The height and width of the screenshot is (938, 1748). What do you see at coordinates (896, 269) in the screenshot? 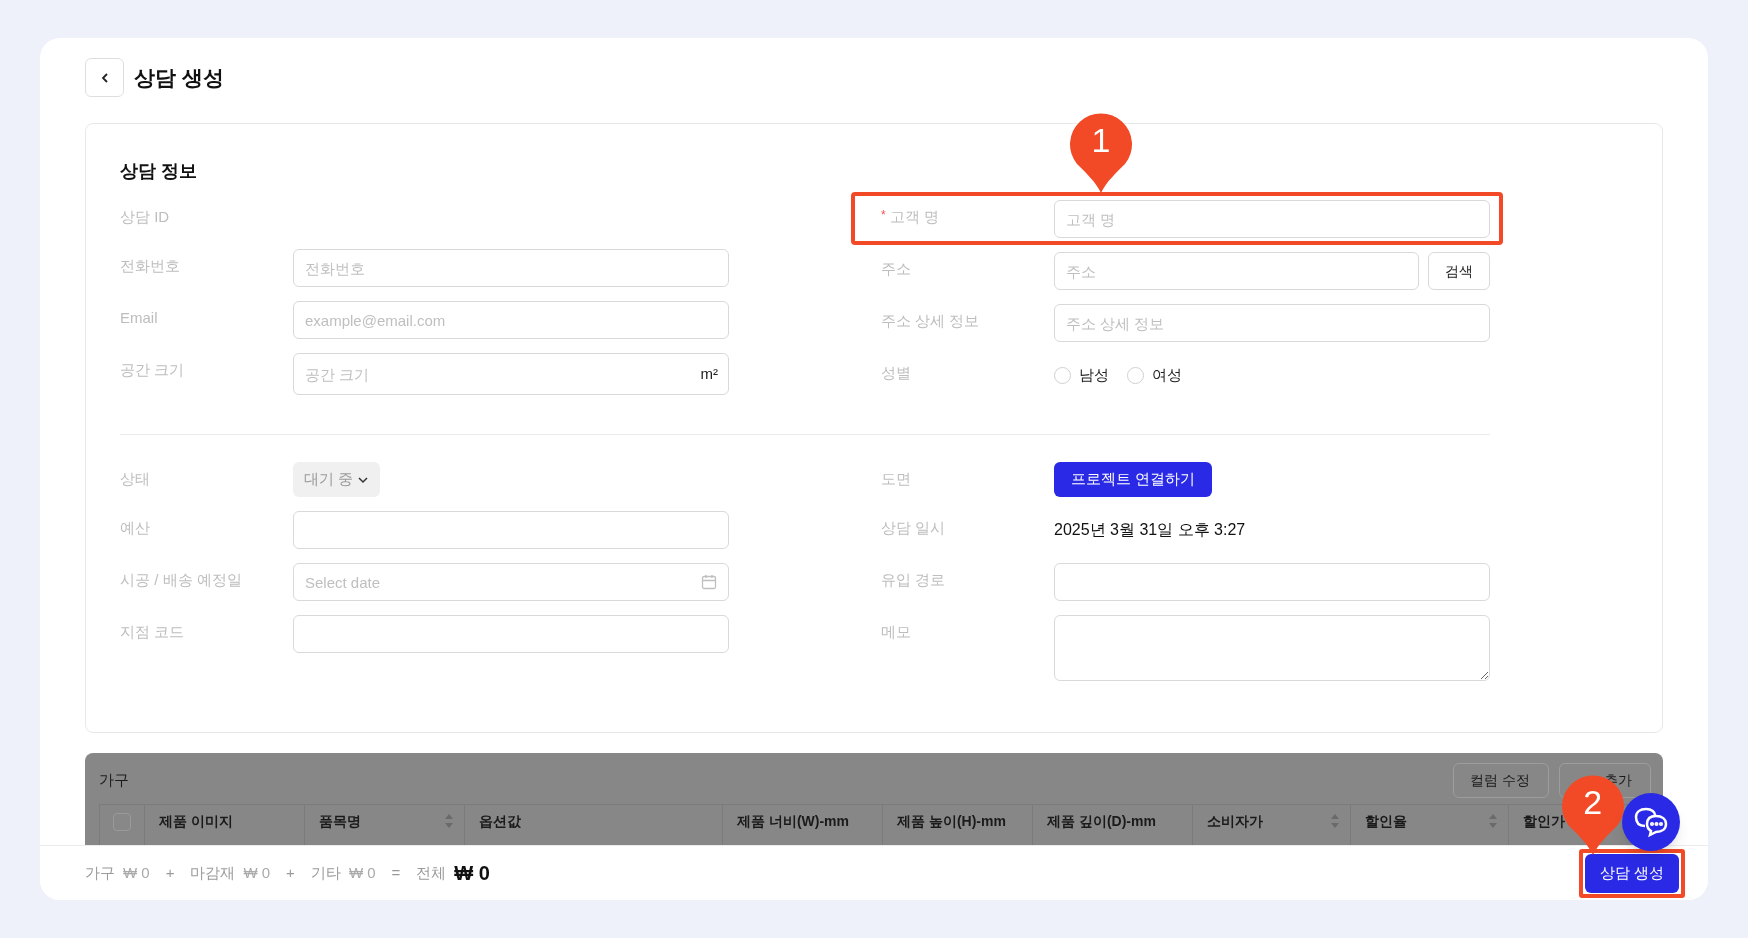
I see `field-label: 주소` at bounding box center [896, 269].